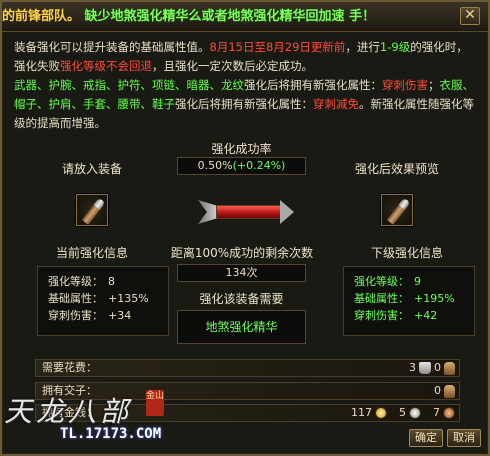 The height and width of the screenshot is (456, 490). Describe the element at coordinates (112, 47) in the screenshot. I see `desc-text: 装备强化可以提升装备的基础属性值。` at that location.